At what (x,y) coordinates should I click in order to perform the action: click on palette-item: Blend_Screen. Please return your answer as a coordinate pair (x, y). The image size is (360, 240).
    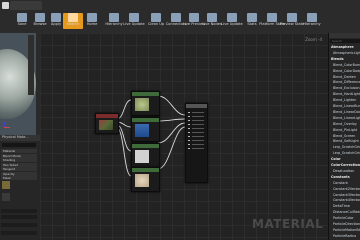
    Looking at the image, I should click on (345, 137).